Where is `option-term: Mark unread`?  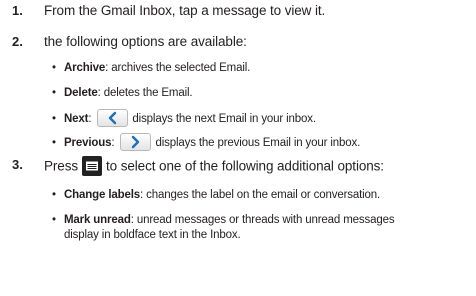
option-term: Mark unread is located at coordinates (97, 220).